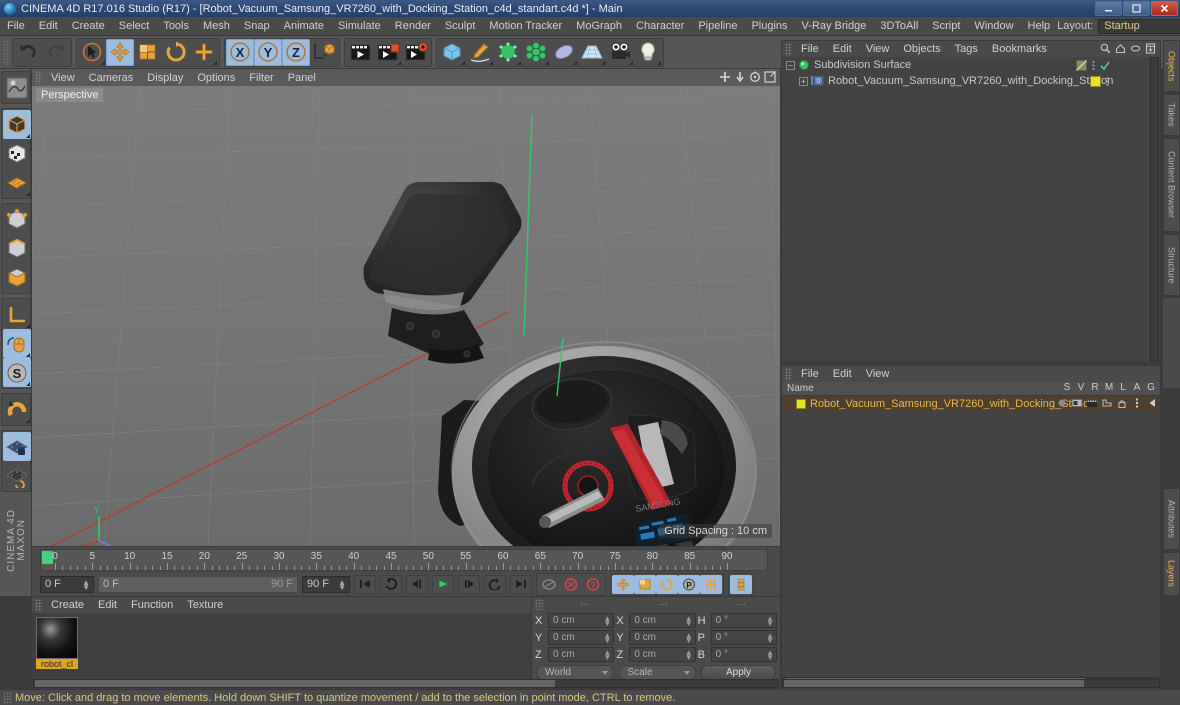 This screenshot has height=705, width=1180. I want to click on menu-script: Script, so click(946, 26).